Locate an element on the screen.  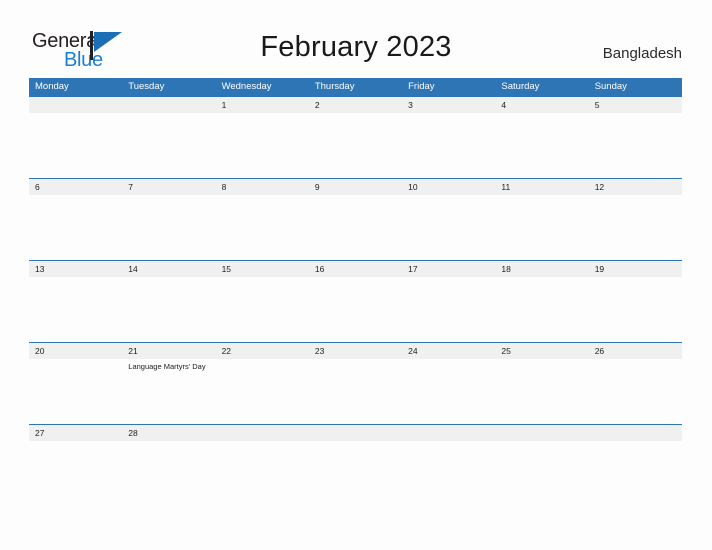
day-number-strip: 13 14 15 16 17 18 19 is located at coordinates (355, 268).